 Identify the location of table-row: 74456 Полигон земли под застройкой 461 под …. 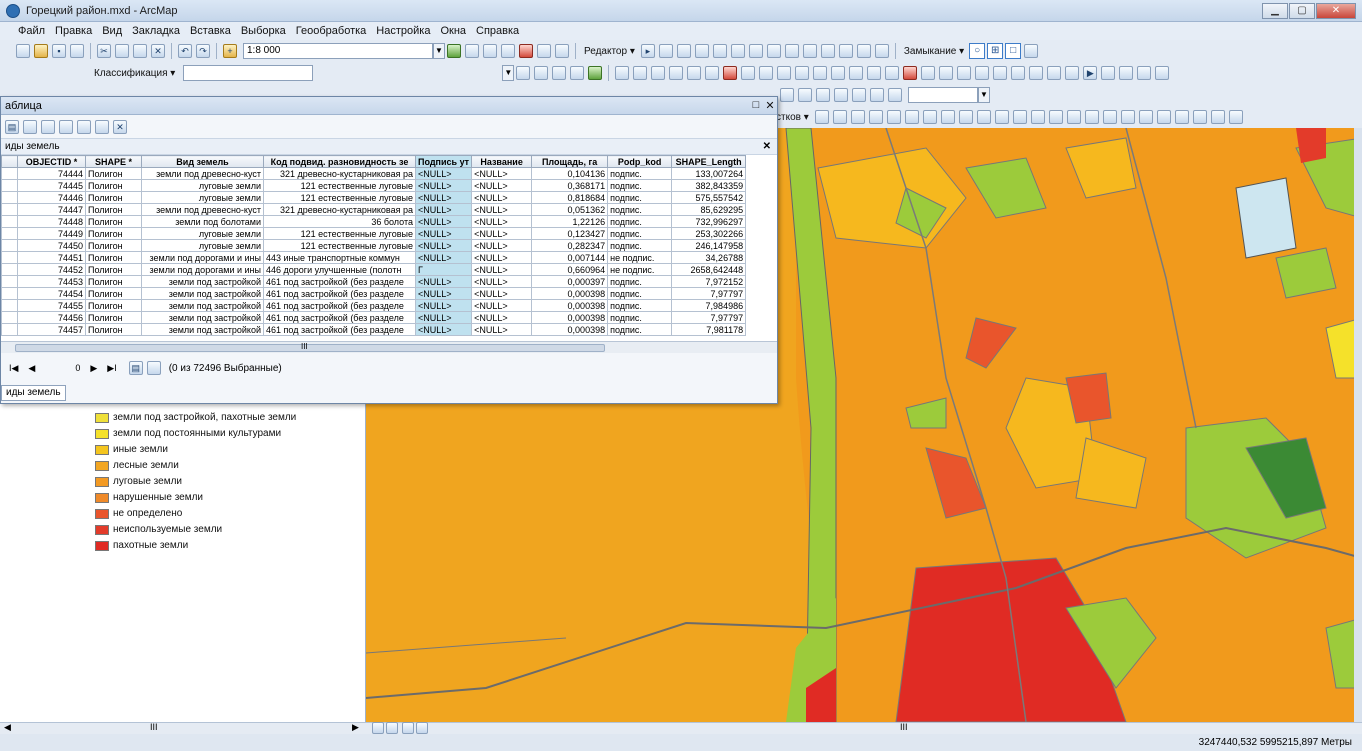
(374, 317).